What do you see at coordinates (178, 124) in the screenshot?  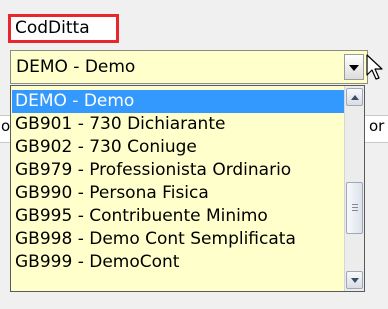 I see `list-item-gb901: GB901 - 730 Dichiarante` at bounding box center [178, 124].